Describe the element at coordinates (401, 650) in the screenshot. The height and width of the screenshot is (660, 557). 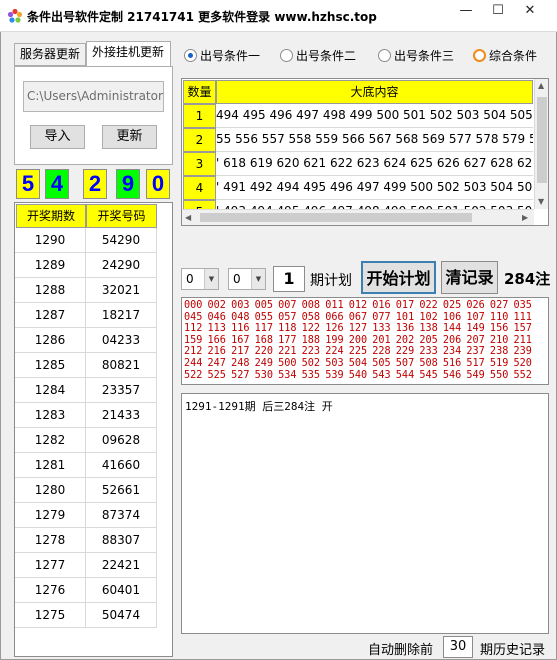
I see `auto-delete-label: 自动删除前` at that location.